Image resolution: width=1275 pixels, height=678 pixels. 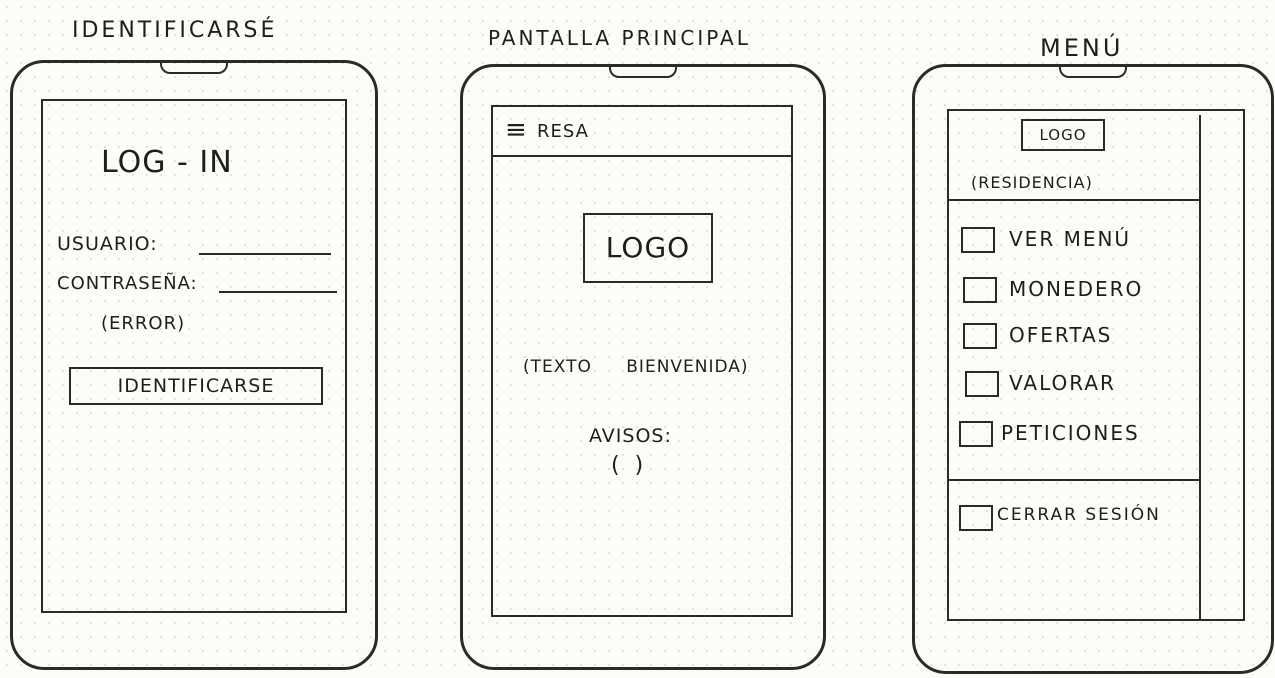 What do you see at coordinates (636, 367) in the screenshot?
I see `welcome-text: (TEXTO BIENVENIDA)` at bounding box center [636, 367].